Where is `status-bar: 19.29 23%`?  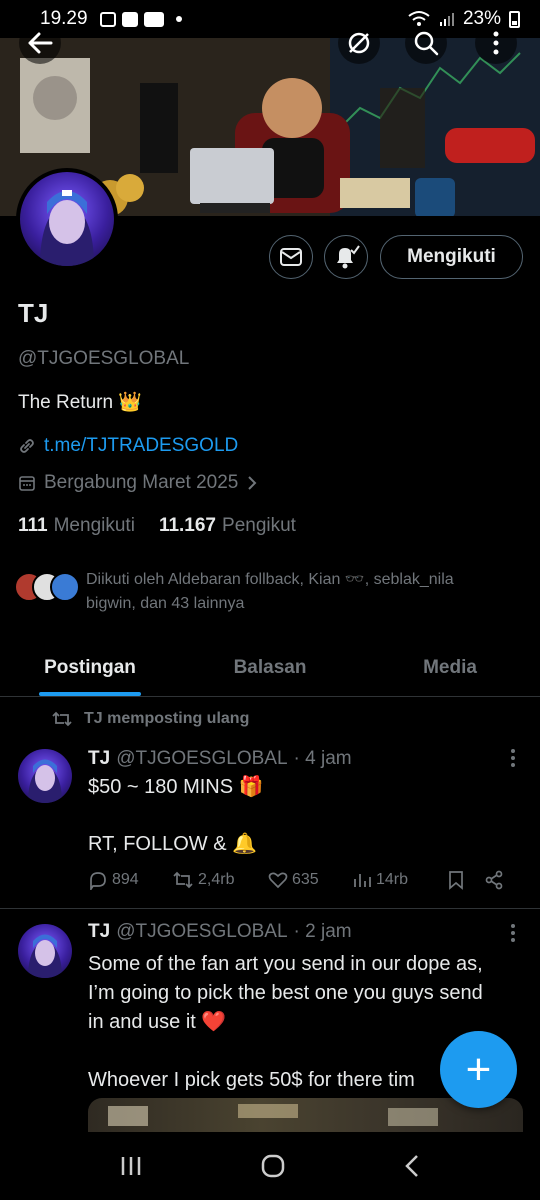 status-bar: 19.29 23% is located at coordinates (270, 19).